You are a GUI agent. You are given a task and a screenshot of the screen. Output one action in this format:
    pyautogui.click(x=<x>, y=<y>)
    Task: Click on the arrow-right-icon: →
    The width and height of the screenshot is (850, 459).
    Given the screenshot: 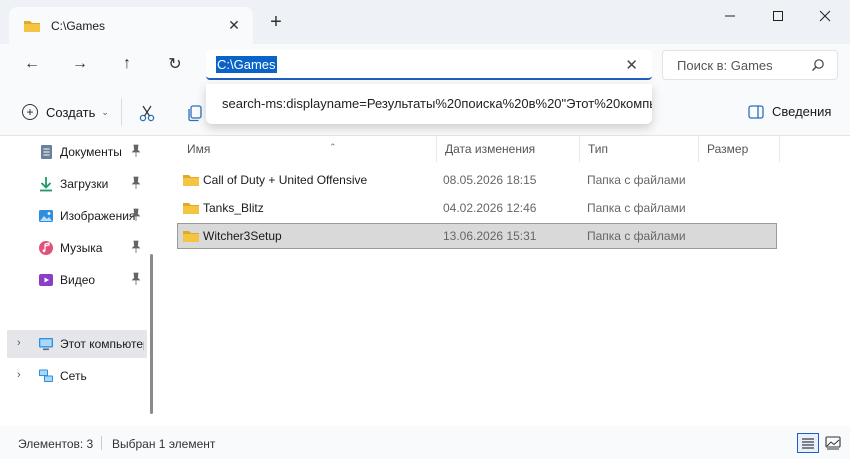 What is the action you would take?
    pyautogui.click(x=80, y=63)
    